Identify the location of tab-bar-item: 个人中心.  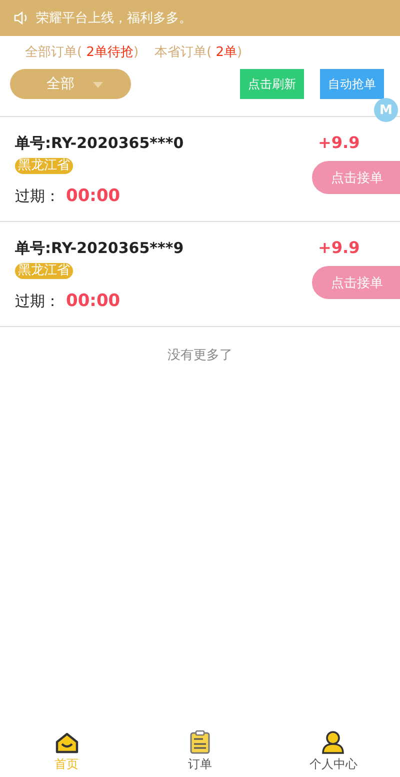
(333, 747).